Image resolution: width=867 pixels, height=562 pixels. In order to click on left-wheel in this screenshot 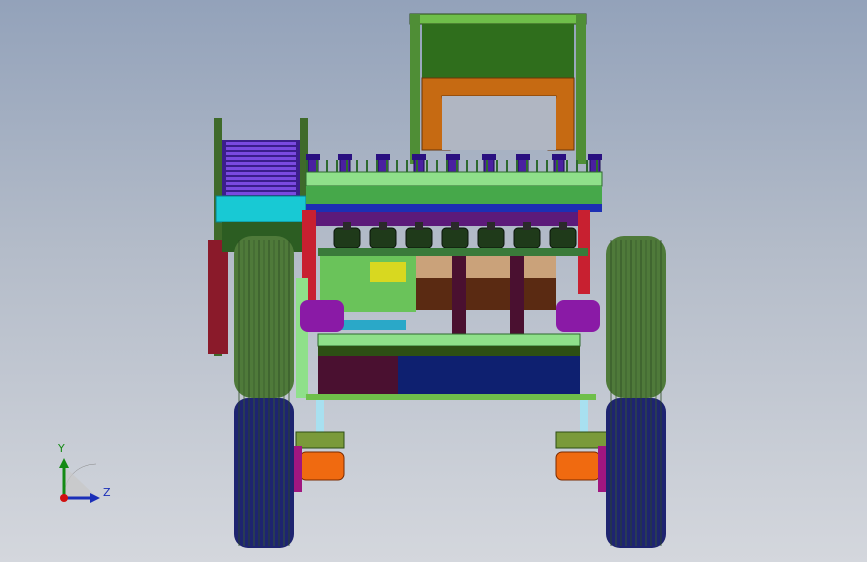, I will do `click(264, 392)`.